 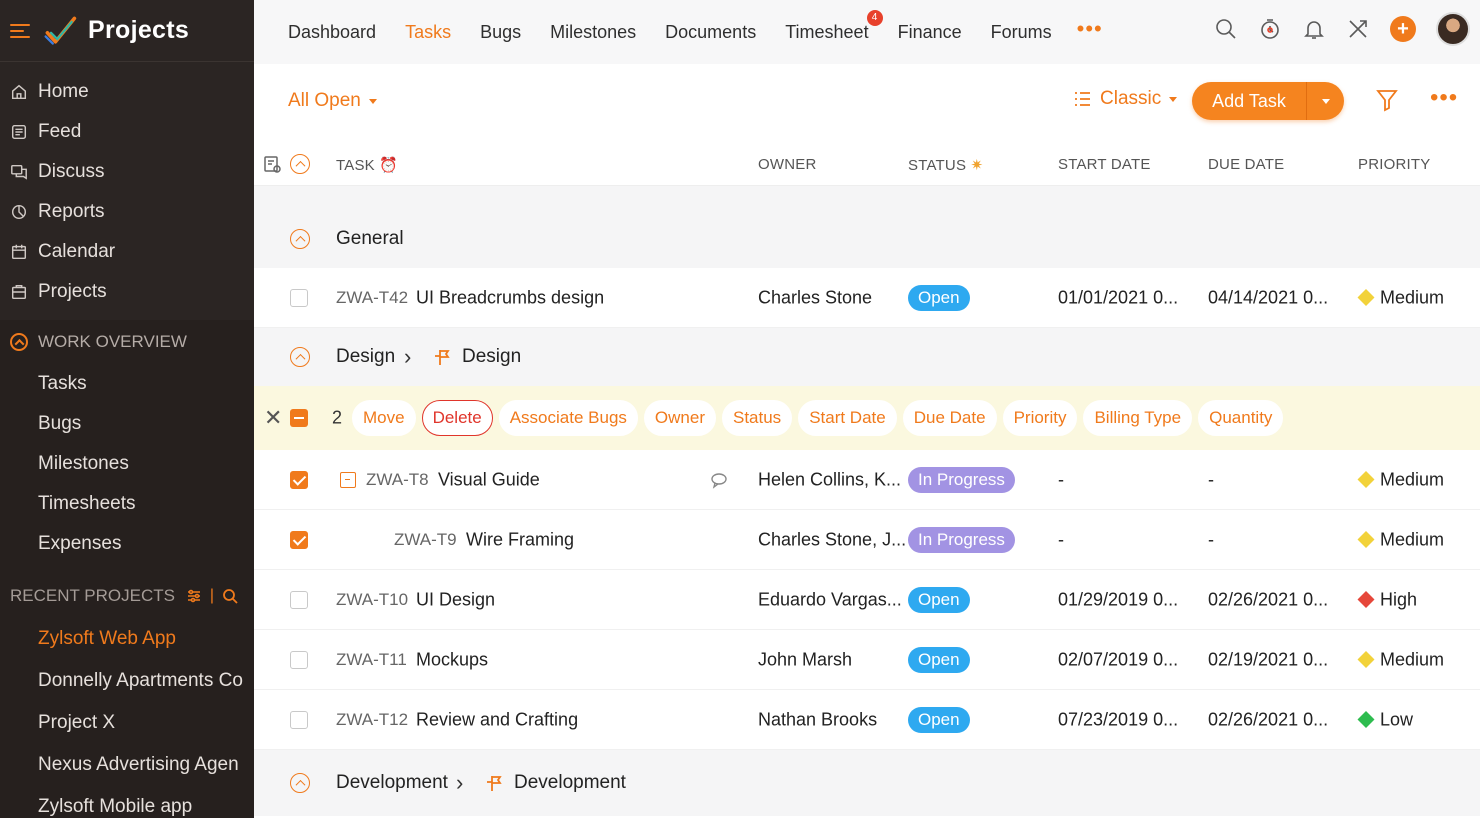 What do you see at coordinates (710, 32) in the screenshot?
I see `tab-documents: Documents` at bounding box center [710, 32].